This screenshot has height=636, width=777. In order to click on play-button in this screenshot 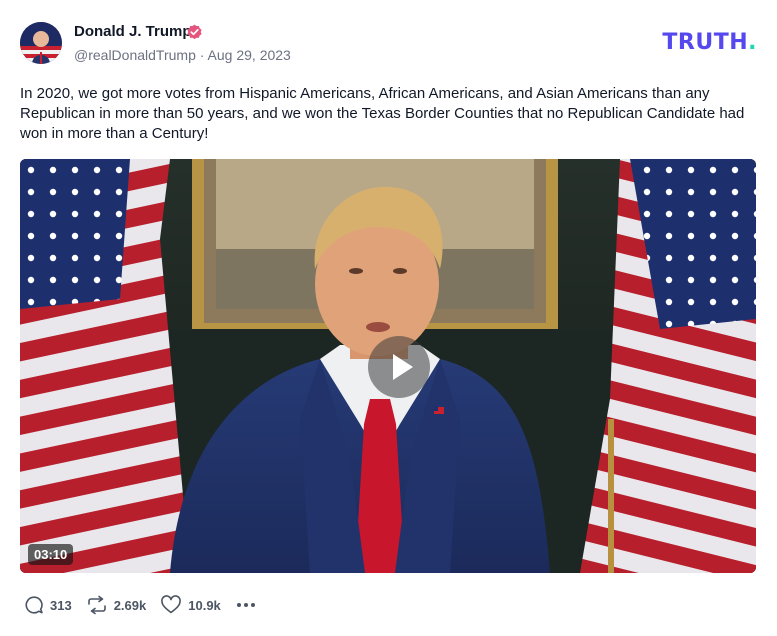, I will do `click(399, 367)`.